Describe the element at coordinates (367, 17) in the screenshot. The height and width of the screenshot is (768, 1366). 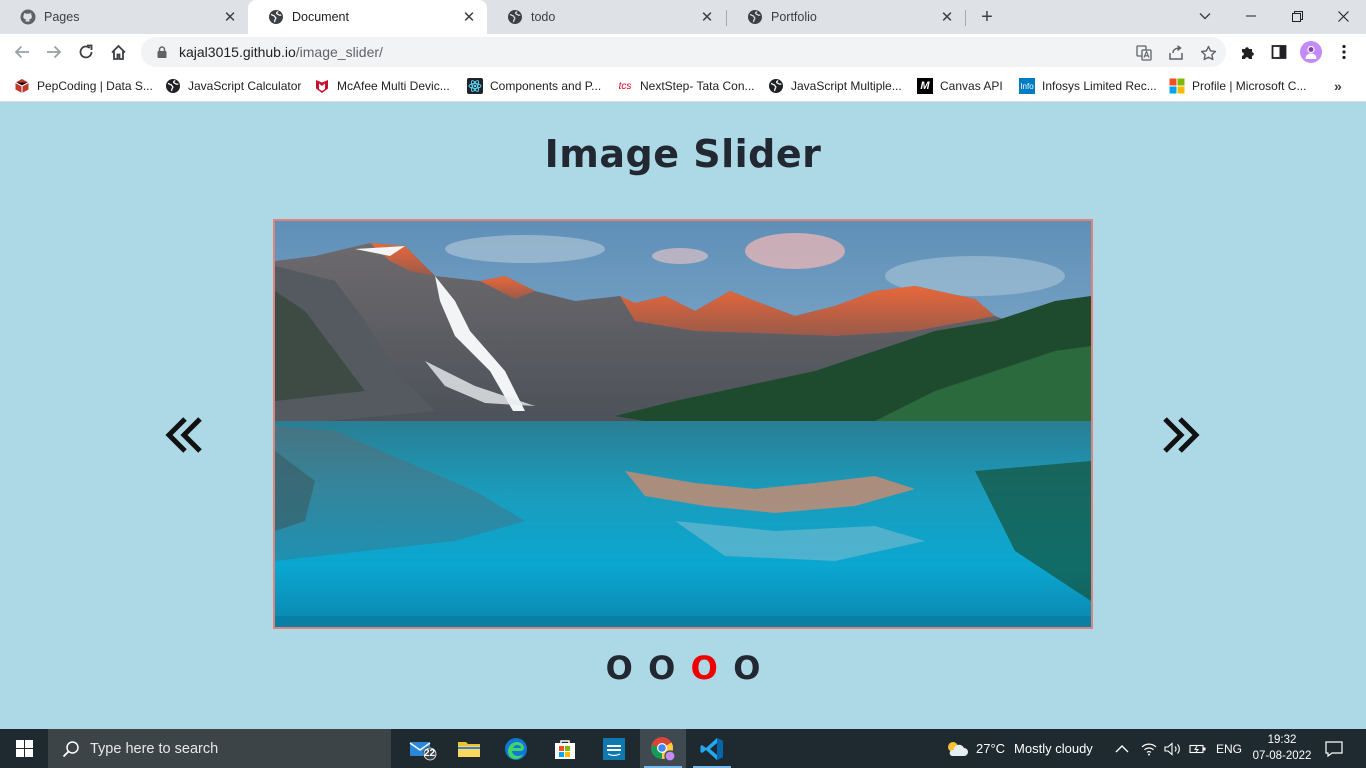
I see `tab-document: Document ✕` at that location.